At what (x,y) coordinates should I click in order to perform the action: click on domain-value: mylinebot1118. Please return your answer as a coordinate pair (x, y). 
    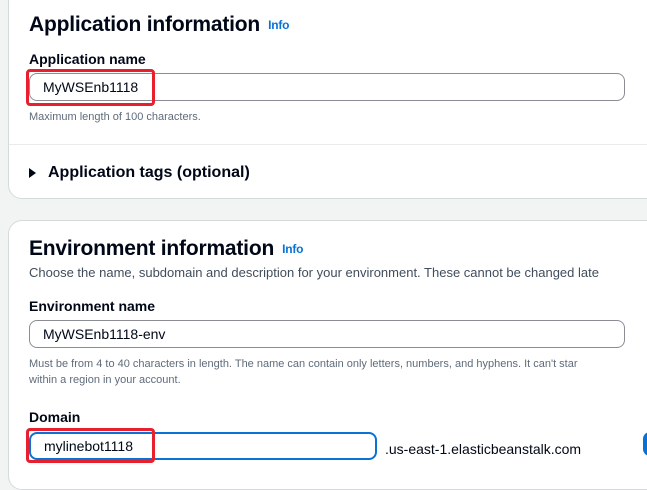
    Looking at the image, I should click on (88, 446).